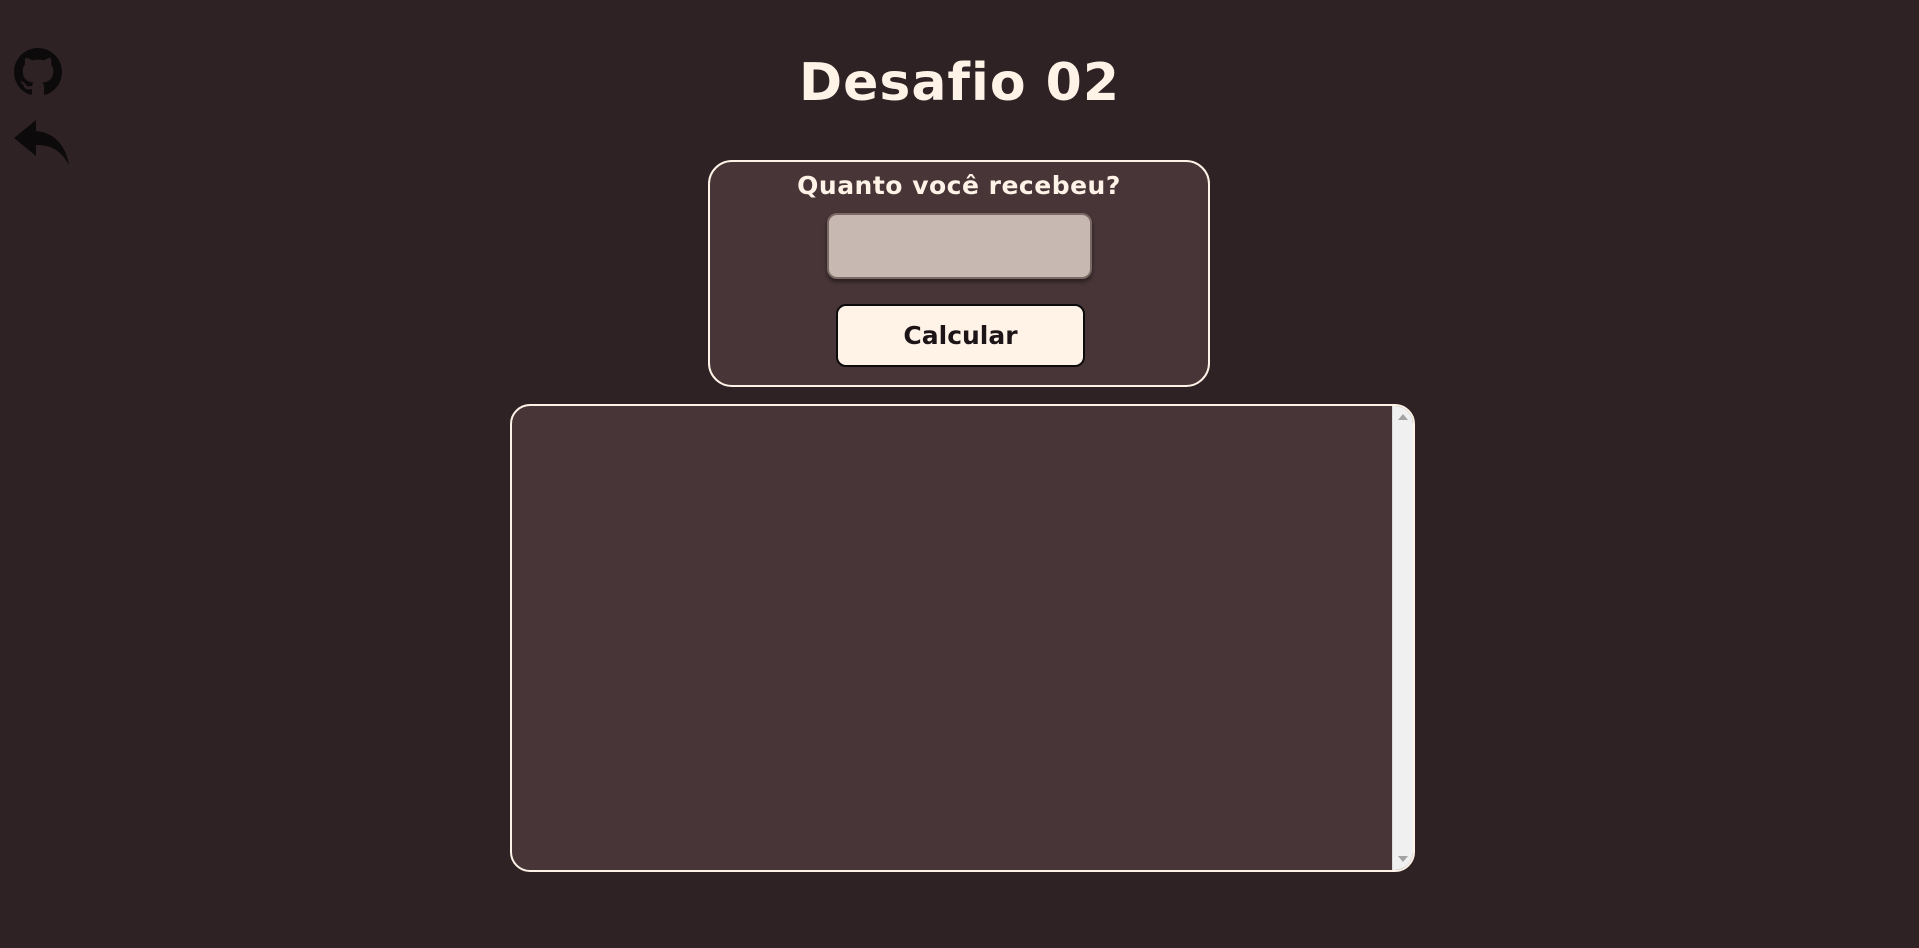 This screenshot has height=948, width=1919. I want to click on calculate-button: Calcular, so click(960, 335).